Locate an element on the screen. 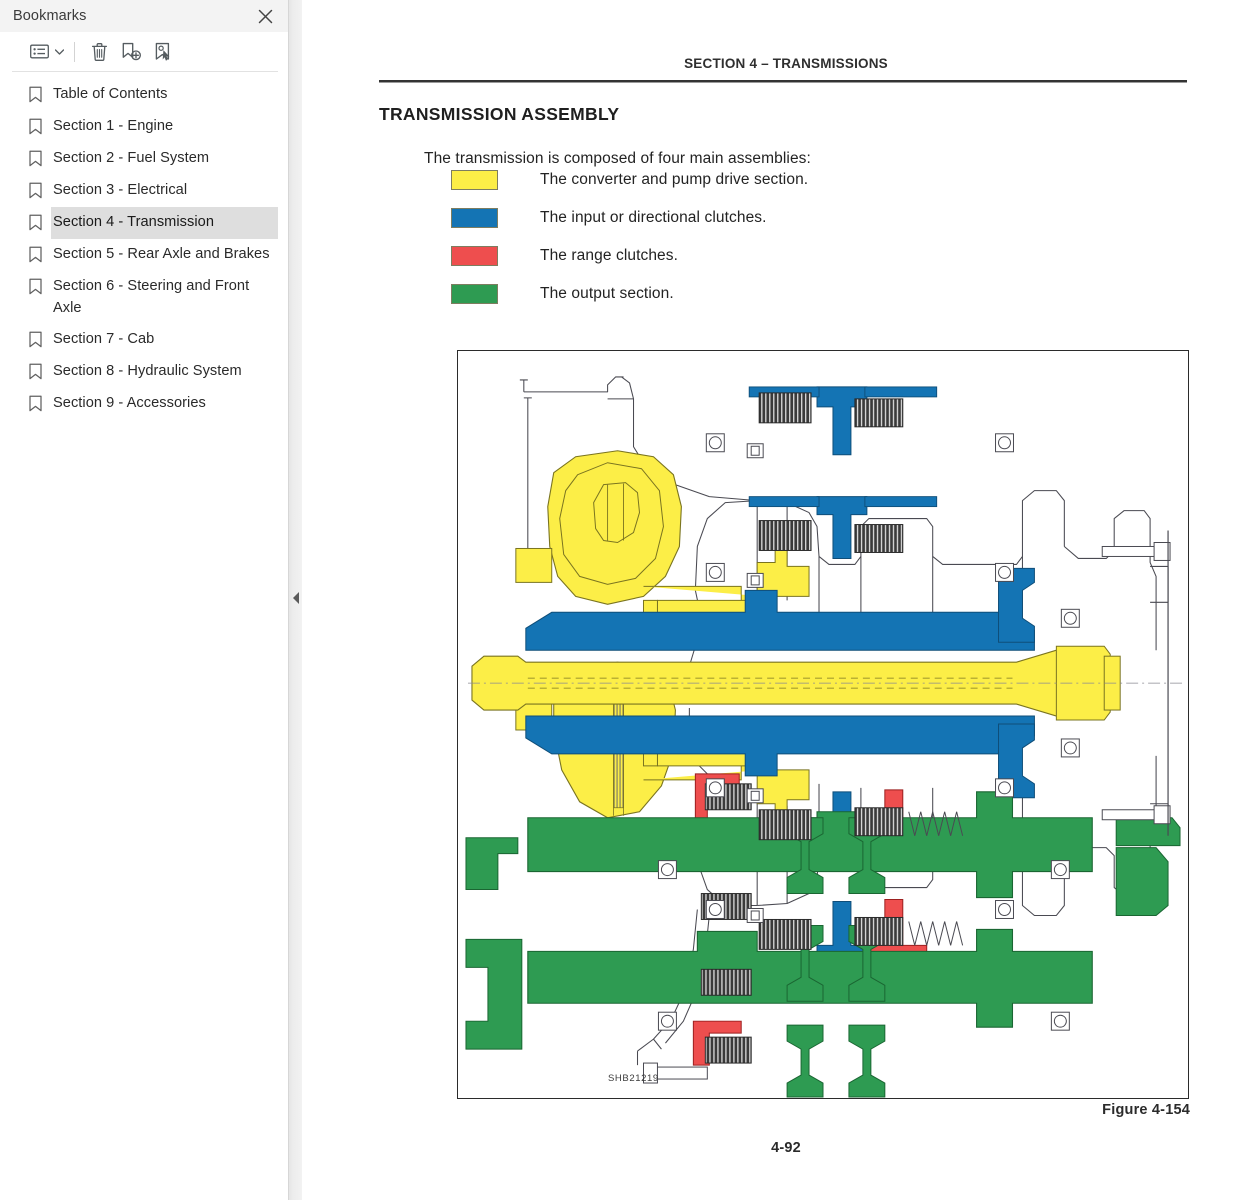 This screenshot has width=1236, height=1200. legend-label: The output section. is located at coordinates (607, 293).